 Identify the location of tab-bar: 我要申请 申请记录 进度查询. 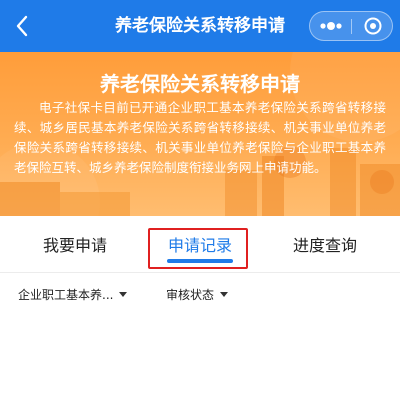
(200, 244).